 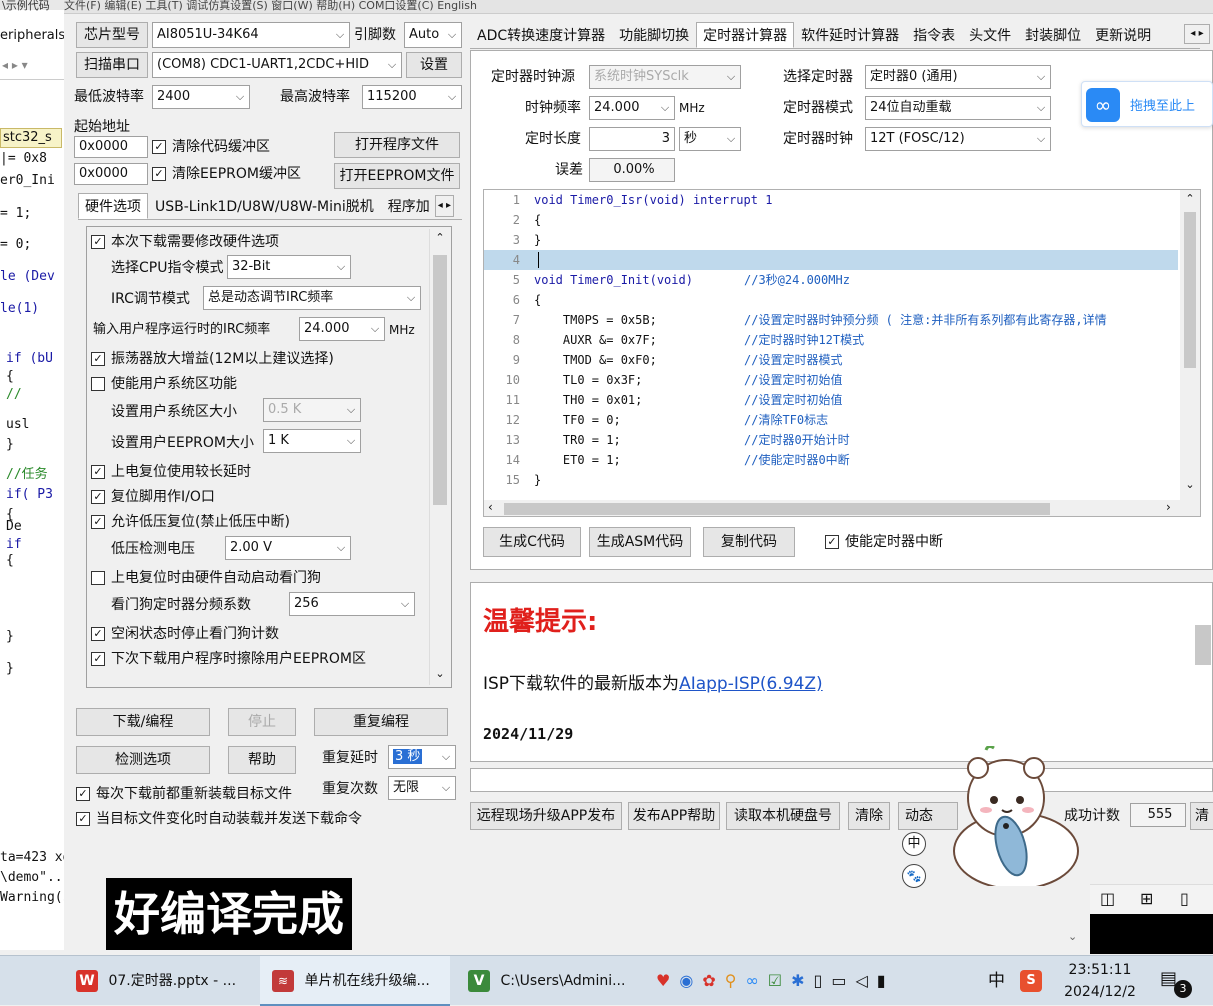 What do you see at coordinates (444, 206) in the screenshot?
I see `tab-scroll-arrows: ◂ ▸` at bounding box center [444, 206].